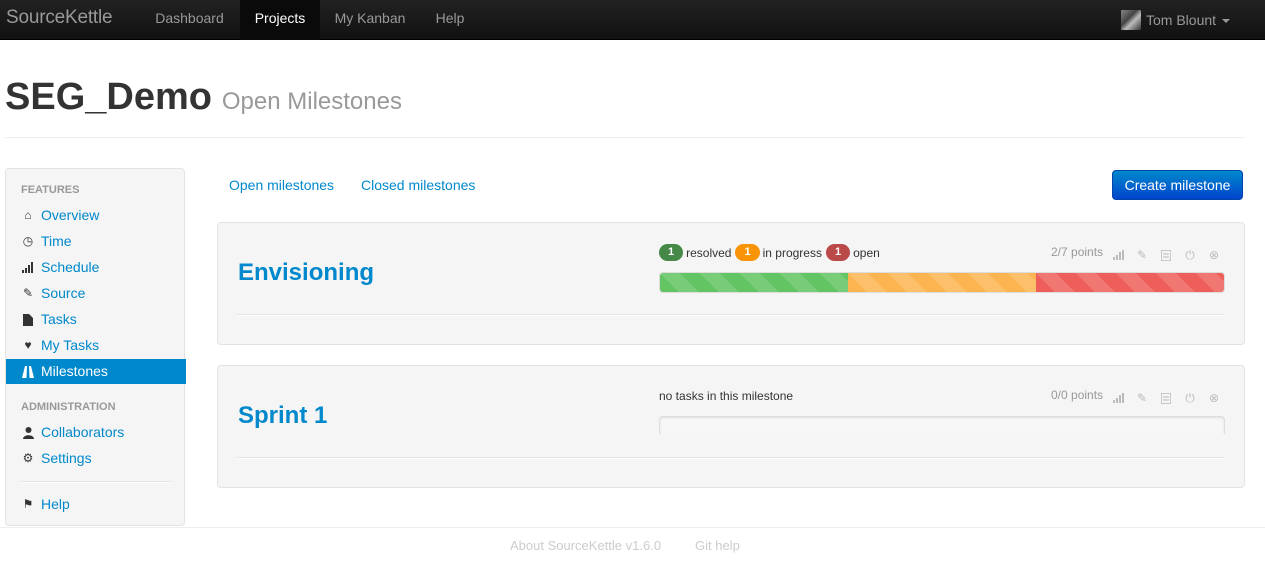  Describe the element at coordinates (838, 252) in the screenshot. I see `open-count-badge: 1` at that location.